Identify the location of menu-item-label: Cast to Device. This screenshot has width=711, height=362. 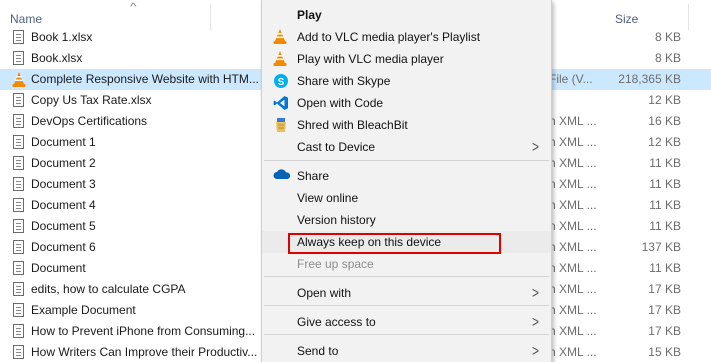
(336, 147).